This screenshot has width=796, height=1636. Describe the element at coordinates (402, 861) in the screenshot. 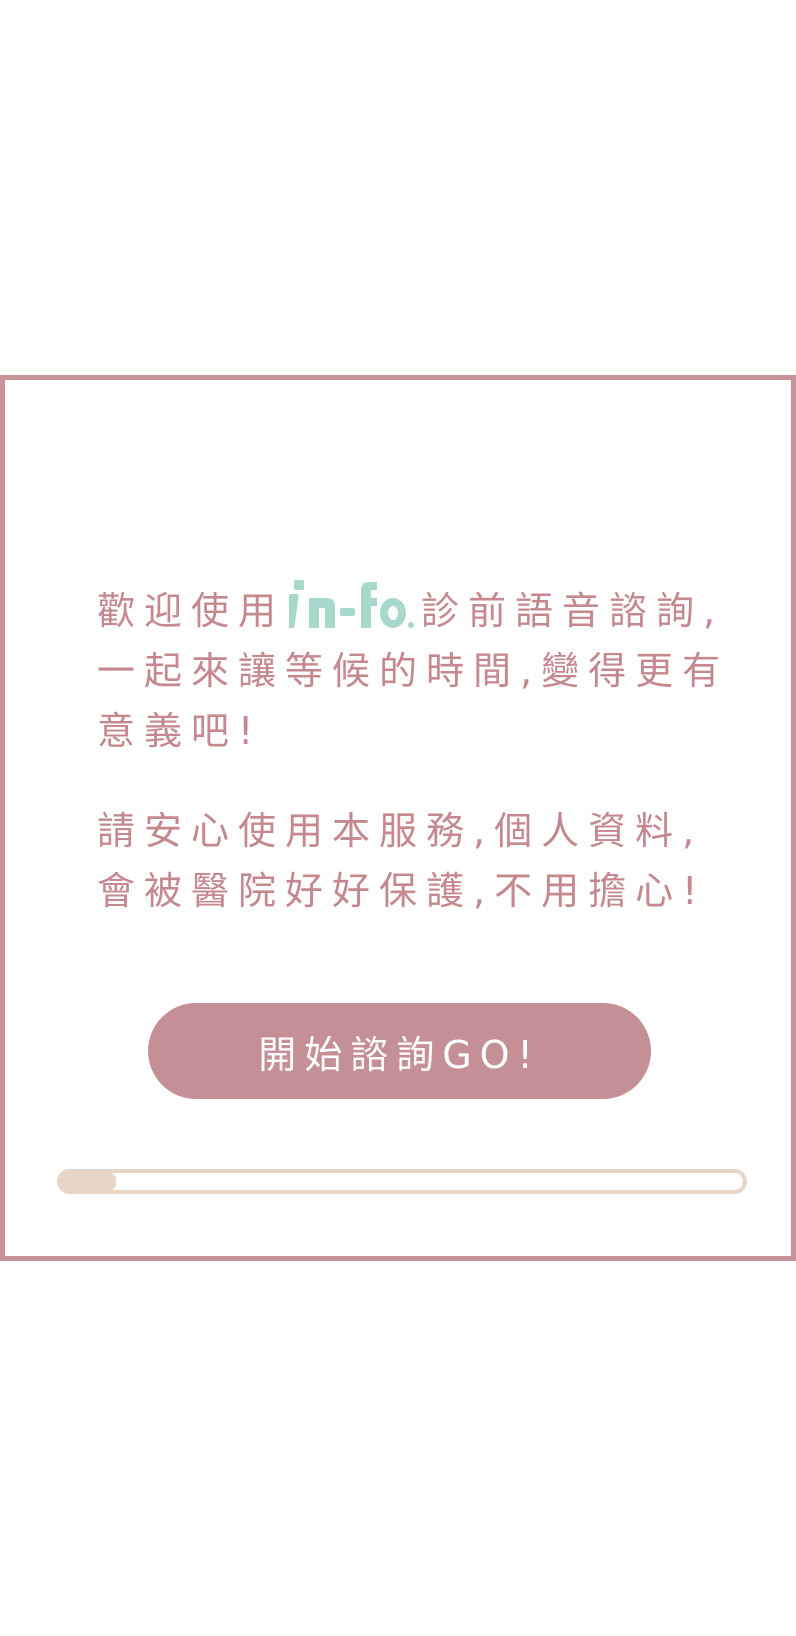

I see `privacy-paragraph: 請安心使用本服務,個人資料,會被醫院好好保護,不用擔心!` at that location.